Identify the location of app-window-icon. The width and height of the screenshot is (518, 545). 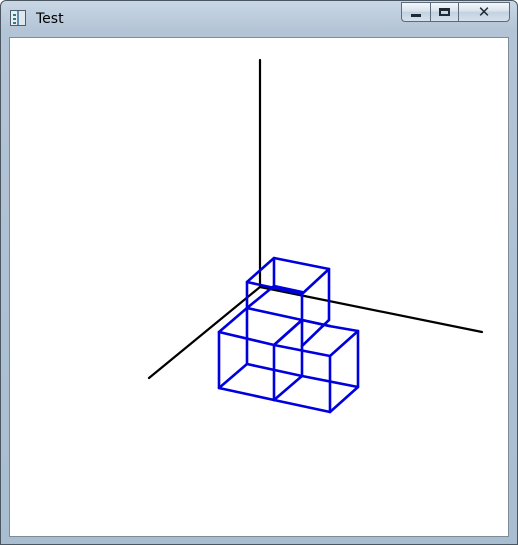
(18, 18).